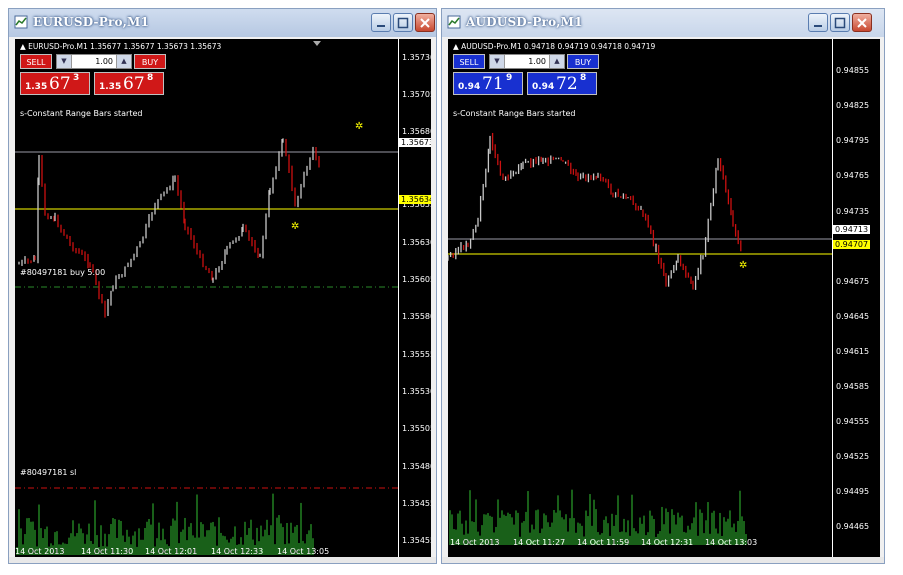  What do you see at coordinates (853, 316) in the screenshot?
I see `price-label: 0.94645` at bounding box center [853, 316].